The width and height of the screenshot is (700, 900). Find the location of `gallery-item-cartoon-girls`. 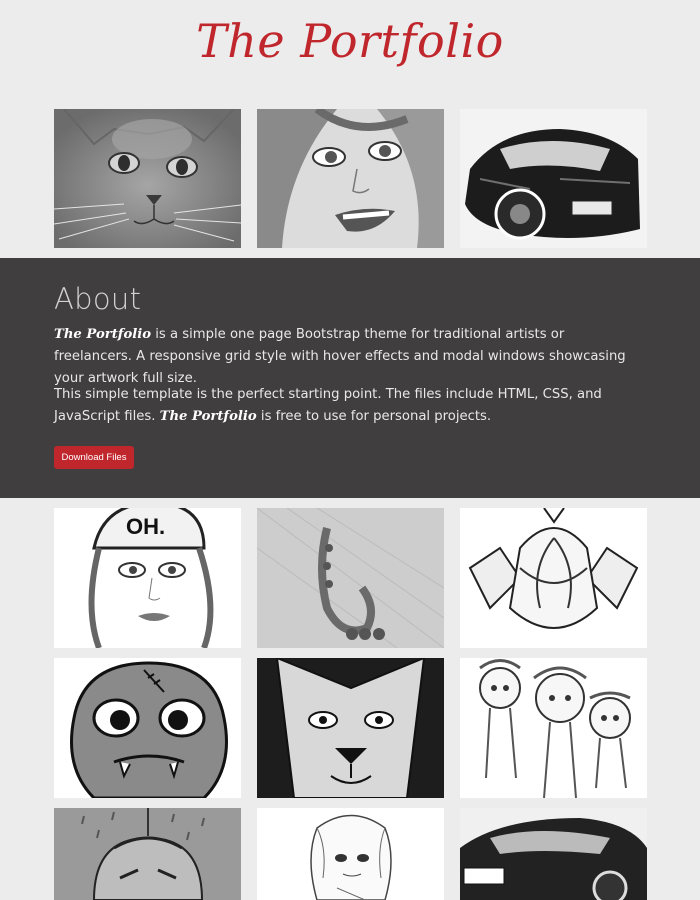

gallery-item-cartoon-girls is located at coordinates (553, 728).